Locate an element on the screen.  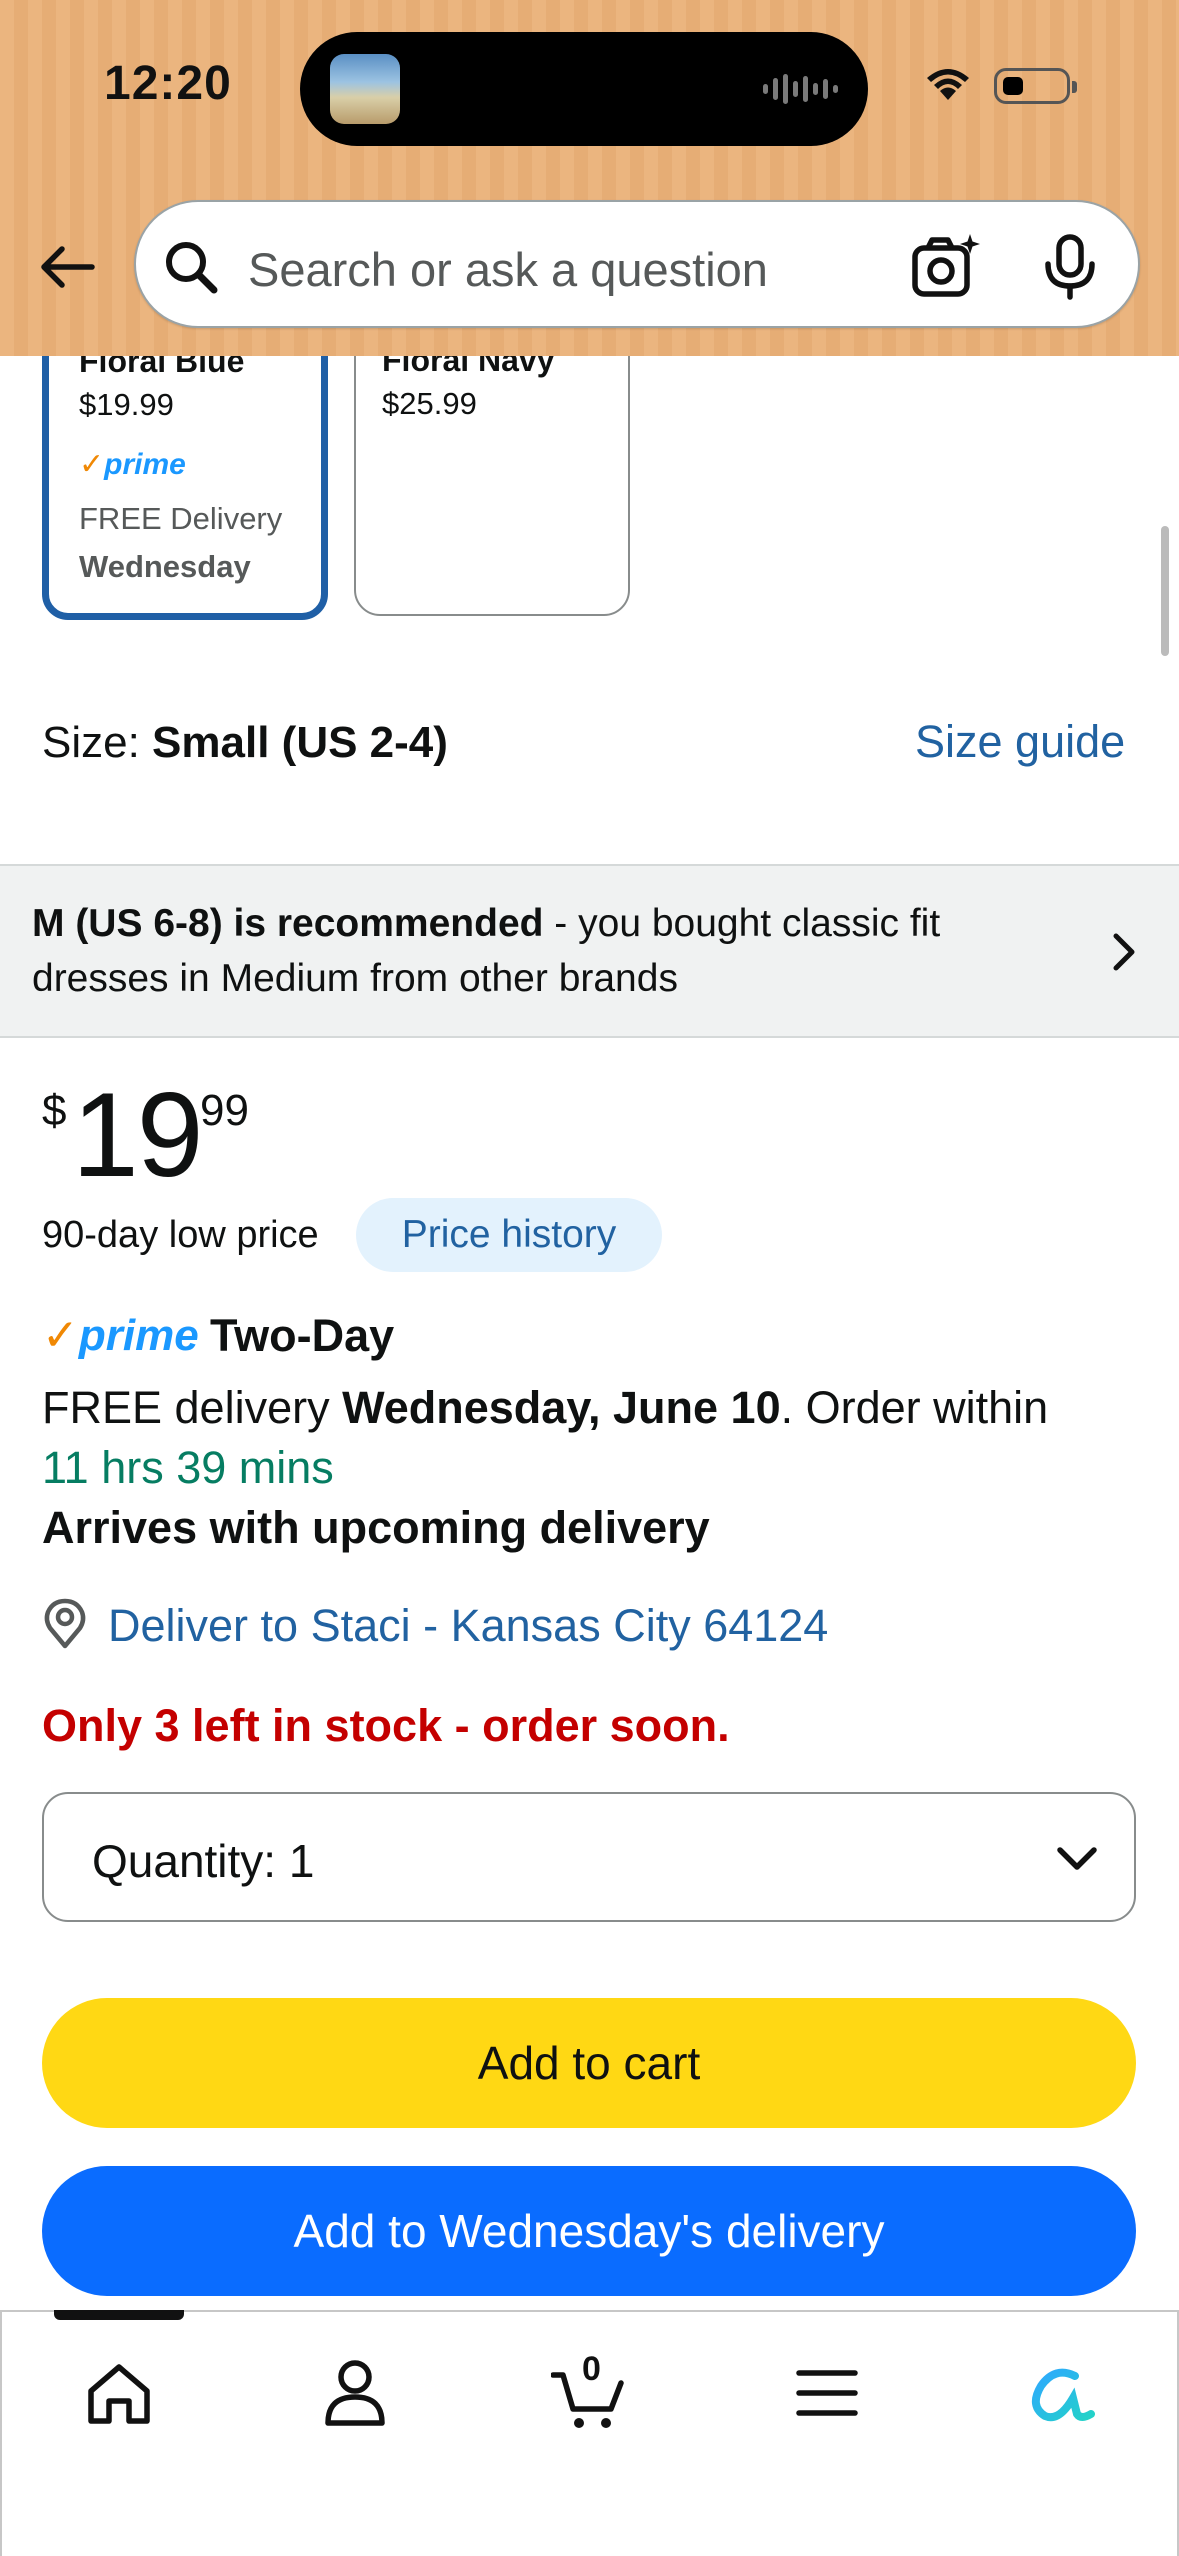
nav-rufus is located at coordinates (1061, 2393).